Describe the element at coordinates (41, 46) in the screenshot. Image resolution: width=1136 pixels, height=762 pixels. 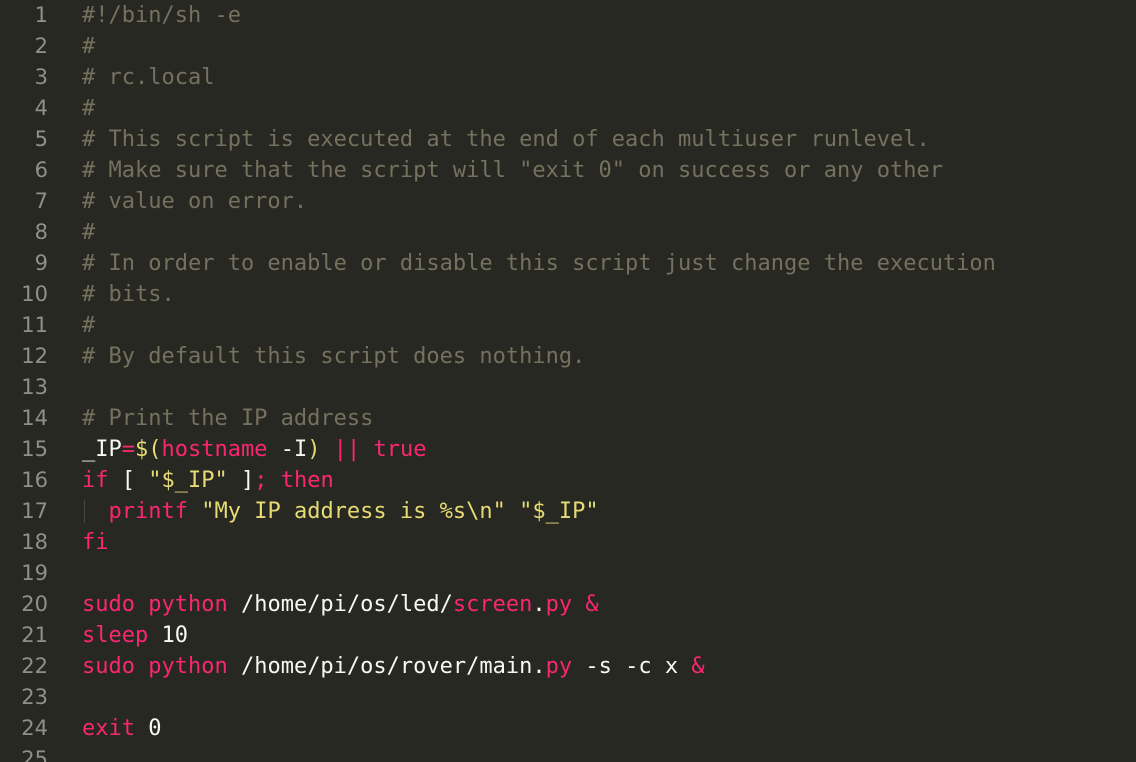
I see `line-number: 2` at that location.